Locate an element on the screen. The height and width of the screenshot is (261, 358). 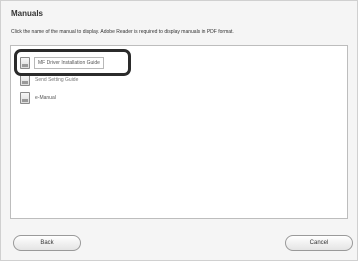
dialog-title: Manuals is located at coordinates (27, 13).